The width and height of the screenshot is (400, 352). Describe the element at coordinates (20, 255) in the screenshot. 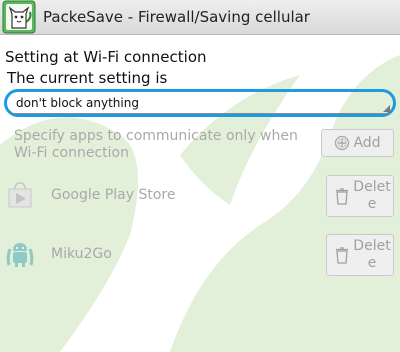

I see `android-robot-icon` at that location.